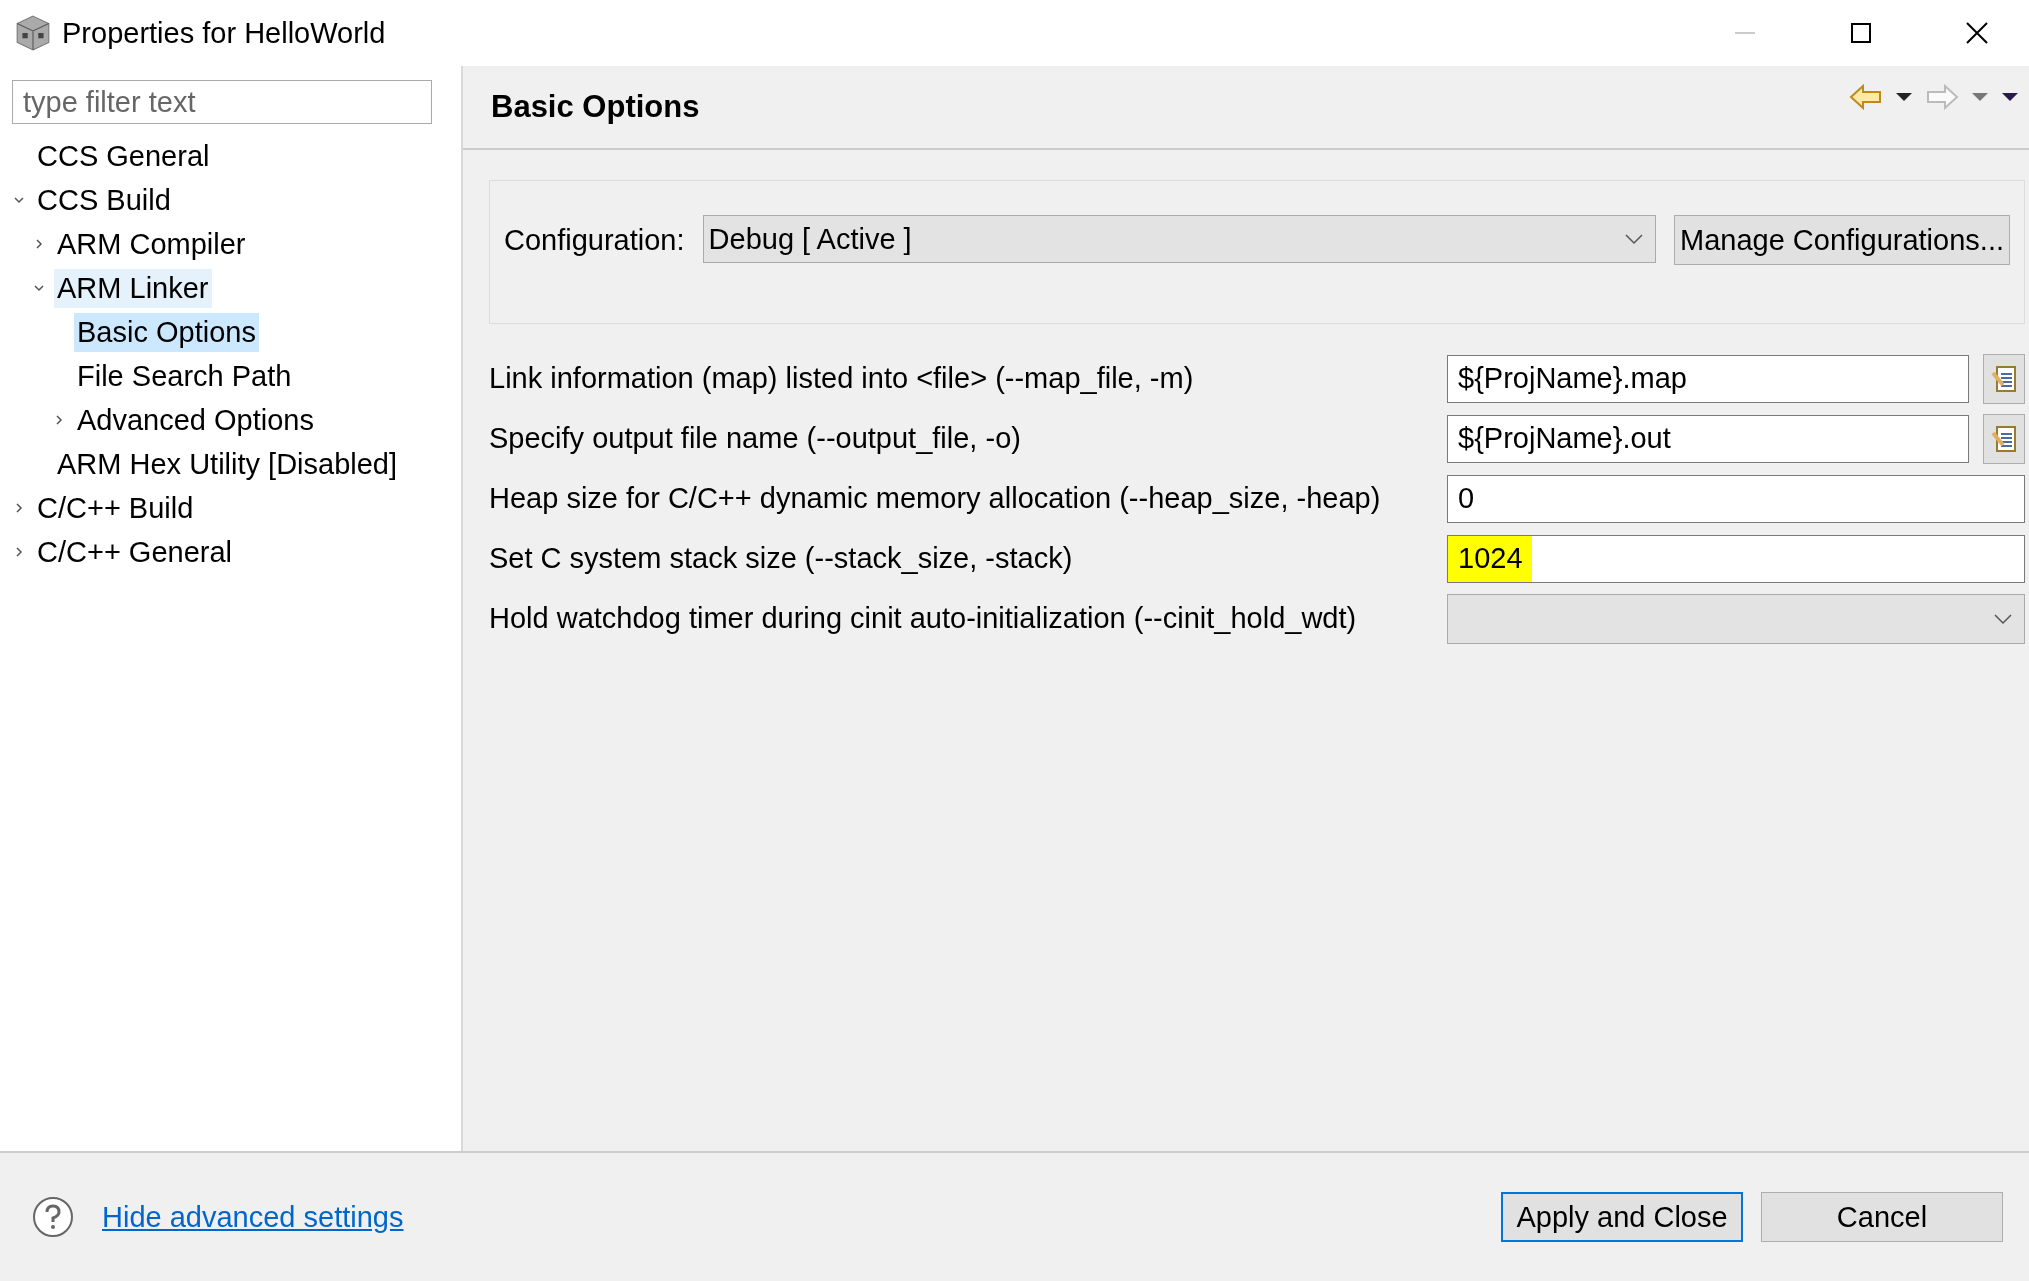  Describe the element at coordinates (1736, 498) in the screenshot. I see `input-field: 0` at that location.